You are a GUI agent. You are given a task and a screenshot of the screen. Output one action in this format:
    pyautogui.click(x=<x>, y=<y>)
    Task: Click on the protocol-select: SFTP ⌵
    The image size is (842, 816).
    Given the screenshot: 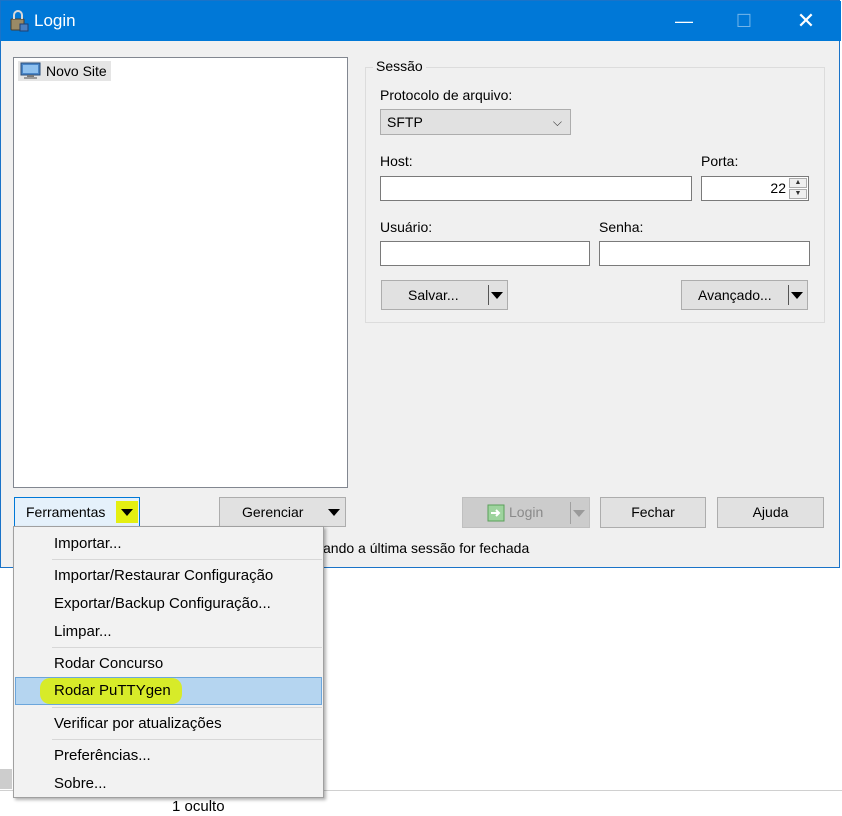 What is the action you would take?
    pyautogui.click(x=475, y=122)
    